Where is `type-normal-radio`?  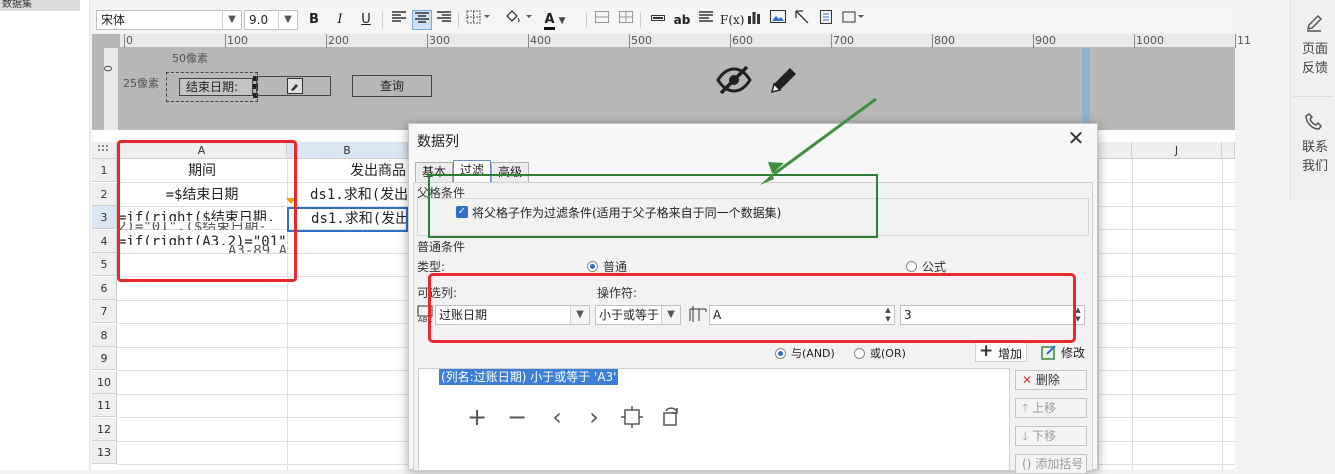 type-normal-radio is located at coordinates (592, 266).